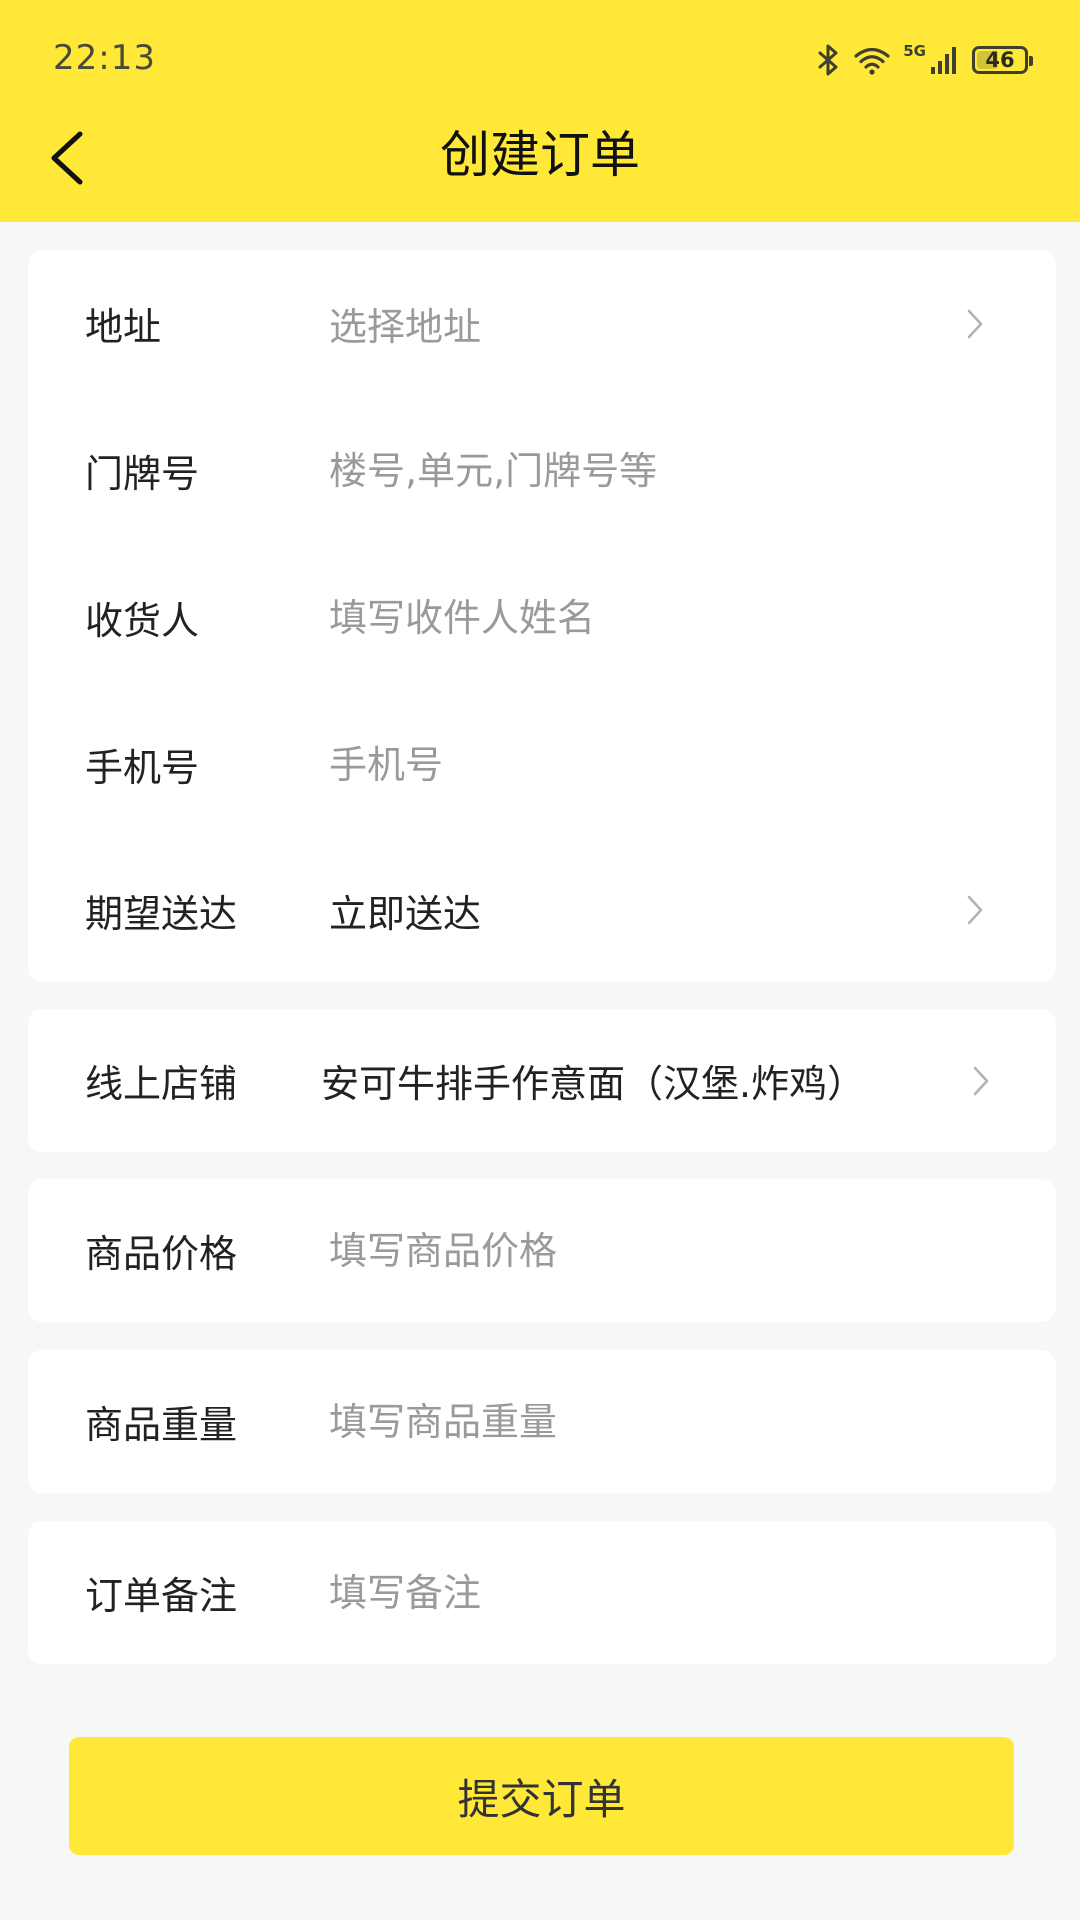 This screenshot has width=1080, height=1920. I want to click on door-number-row: 门牌号, so click(542, 470).